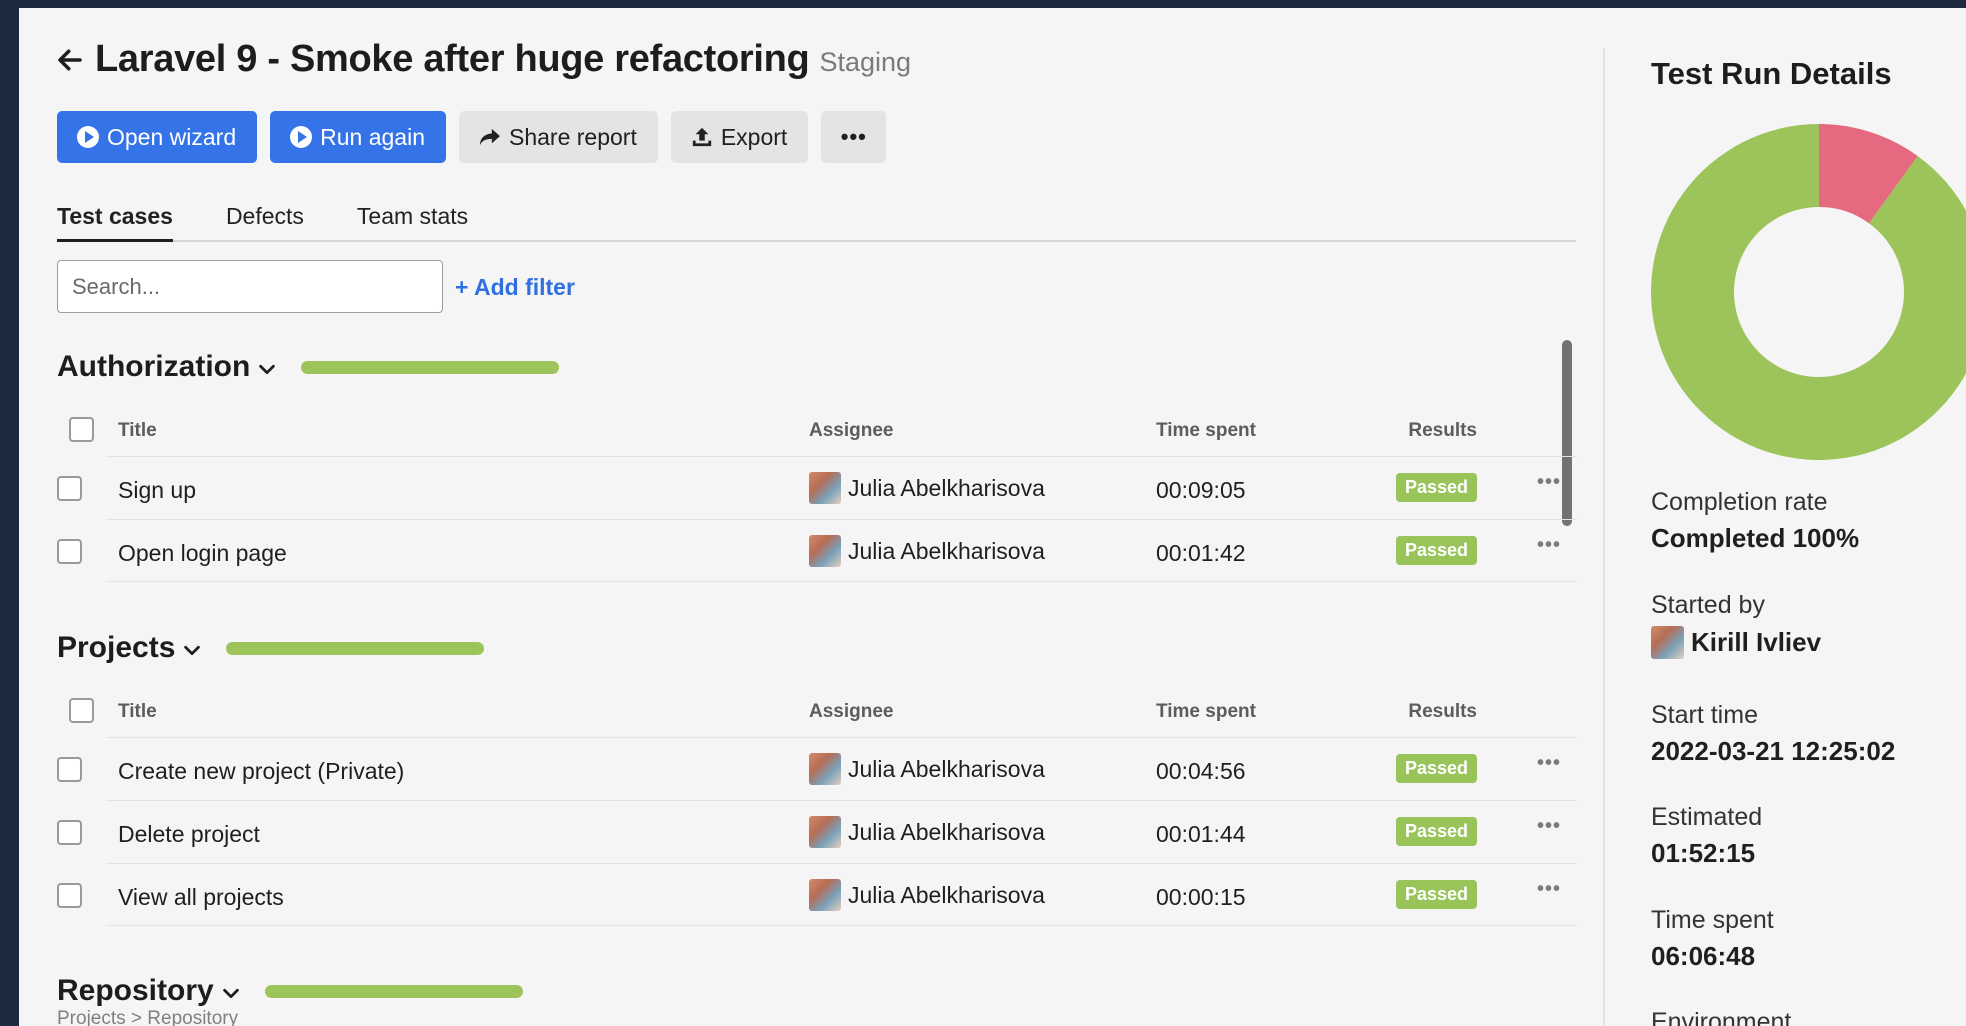  I want to click on start-time-value: 2022-03-21 12:25:02, so click(1773, 751).